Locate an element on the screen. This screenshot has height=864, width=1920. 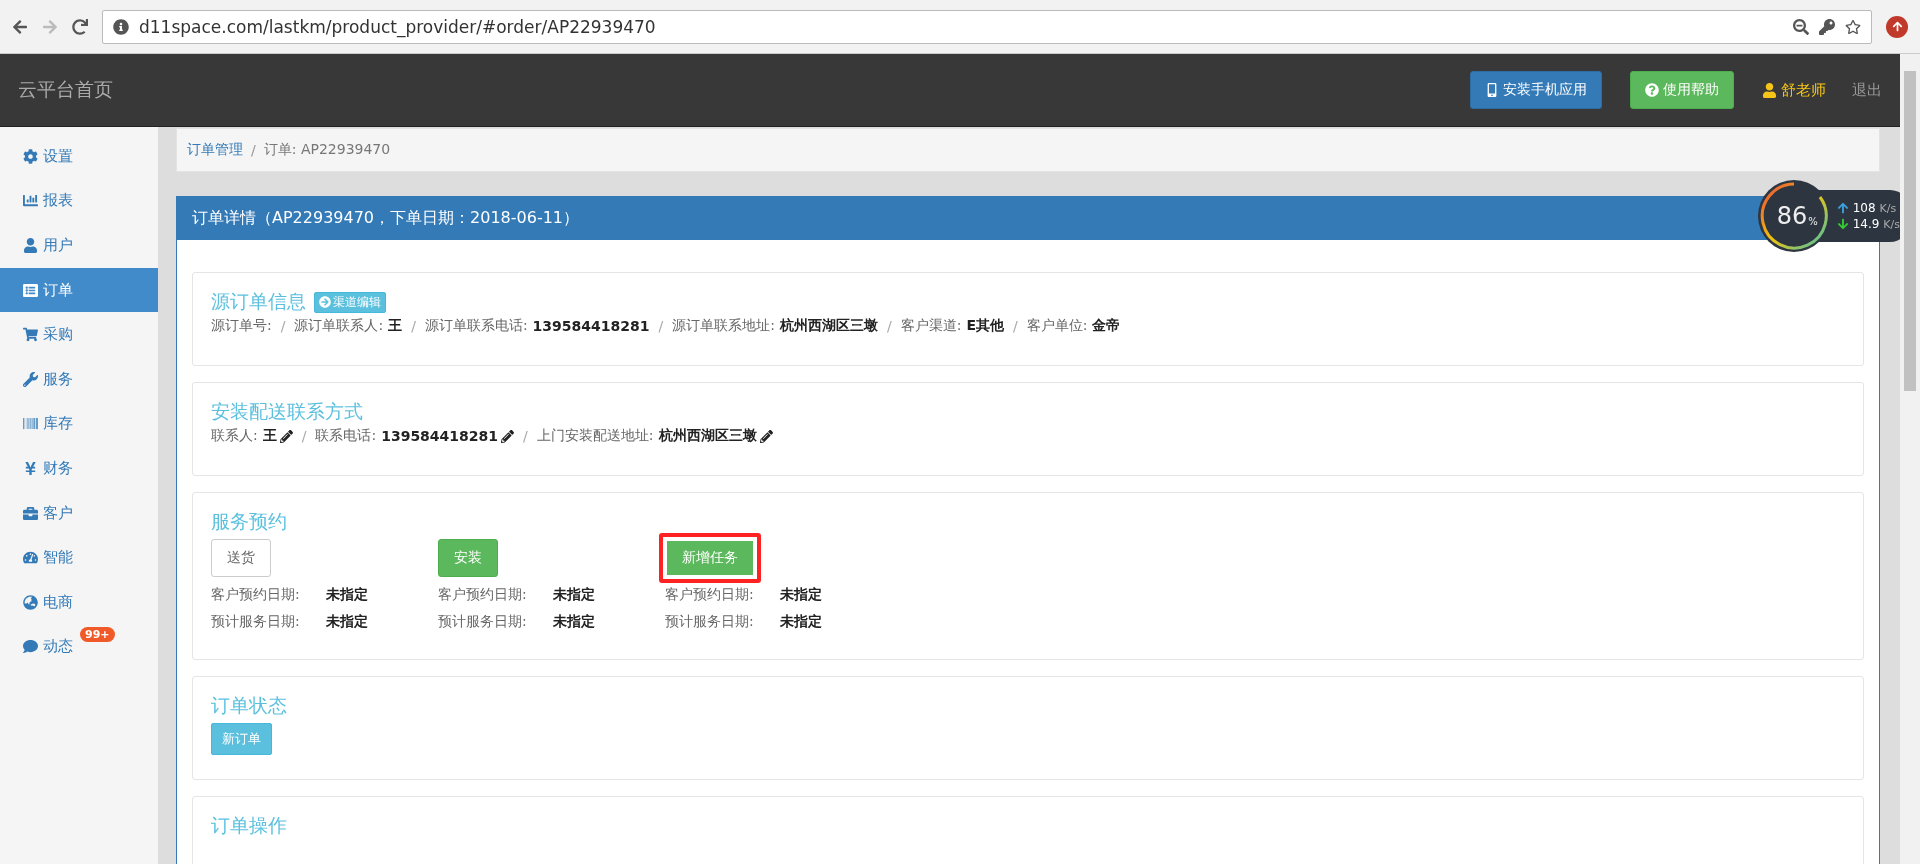
field-label: 客户单位: is located at coordinates (1057, 326).